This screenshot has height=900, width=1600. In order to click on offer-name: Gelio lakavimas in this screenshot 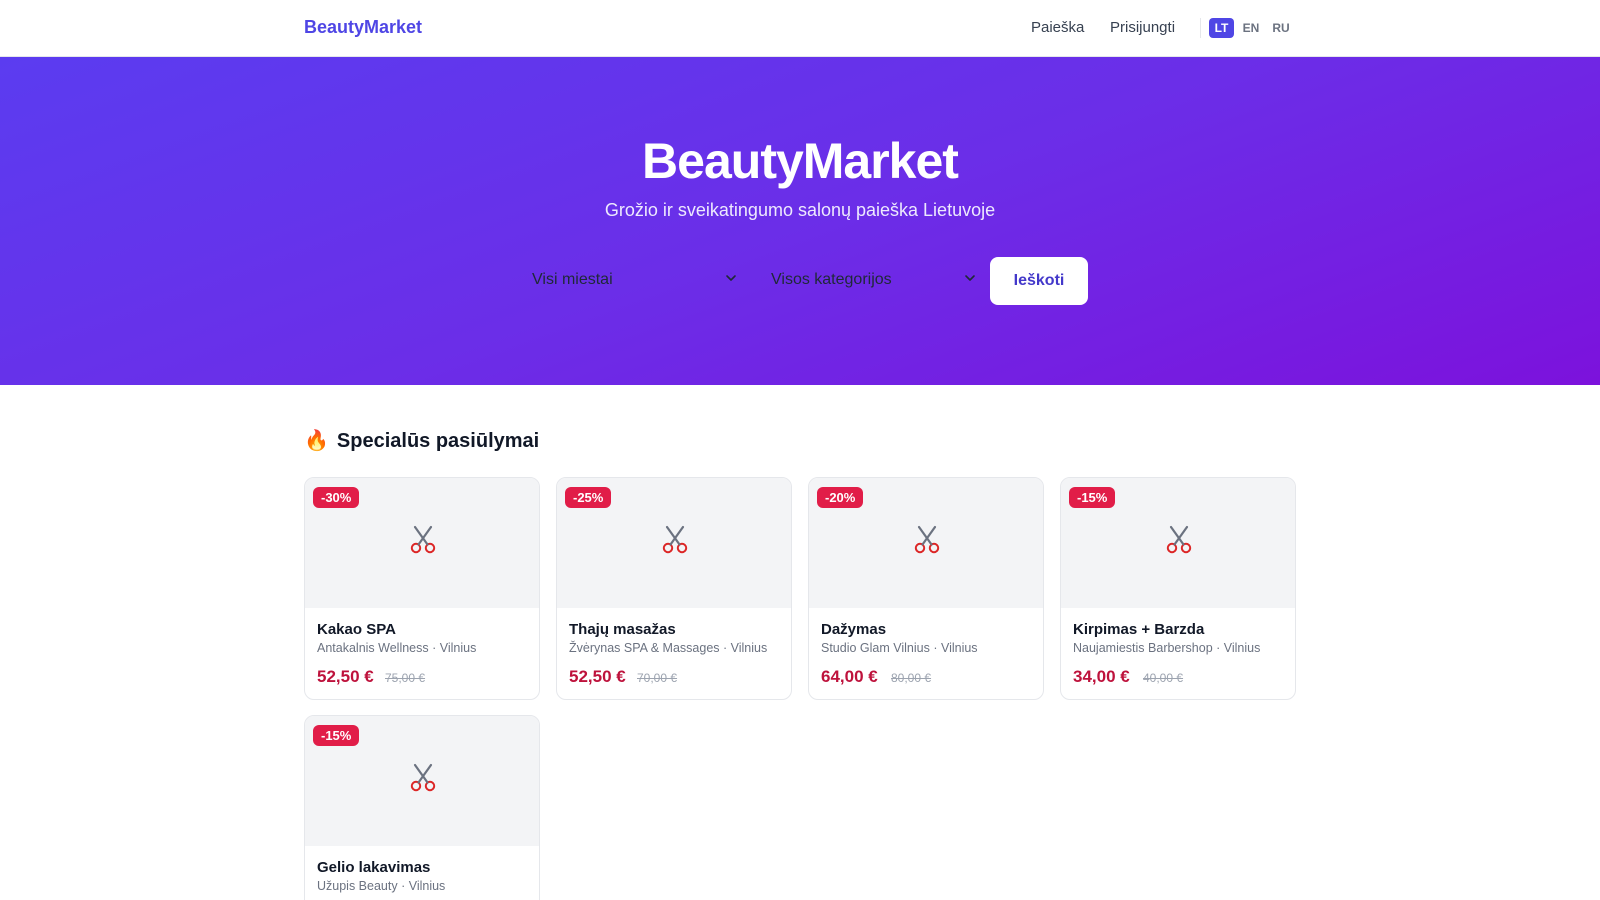, I will do `click(374, 867)`.